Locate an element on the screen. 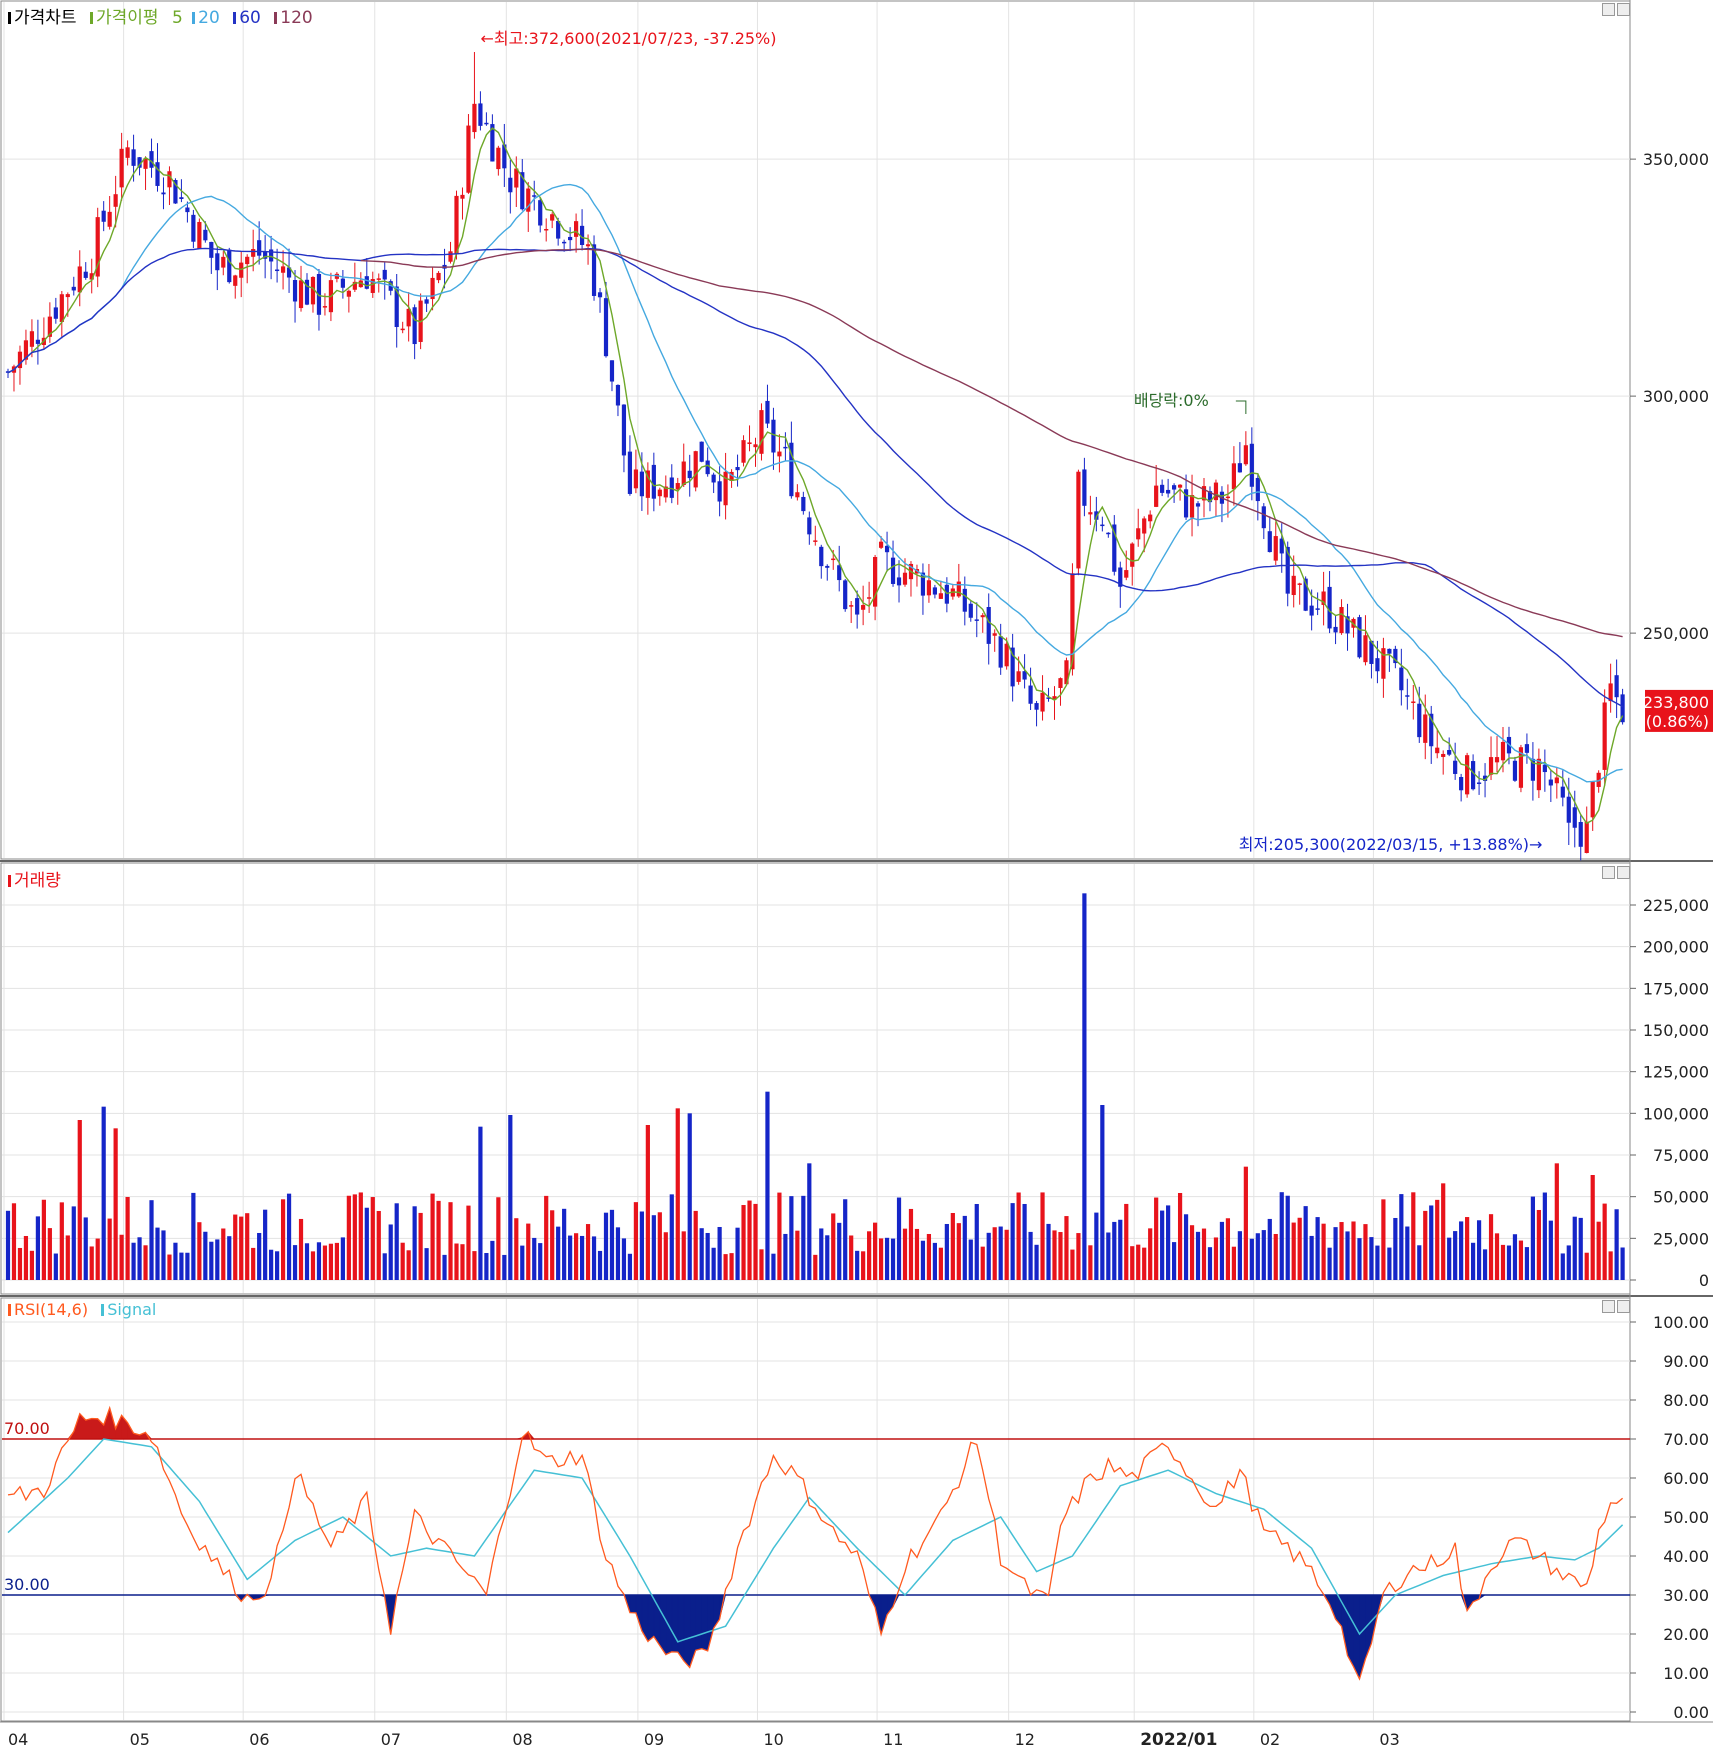 Image resolution: width=1713 pixels, height=1756 pixels. rsi-tick-label: 50.00 is located at coordinates (1686, 1517).